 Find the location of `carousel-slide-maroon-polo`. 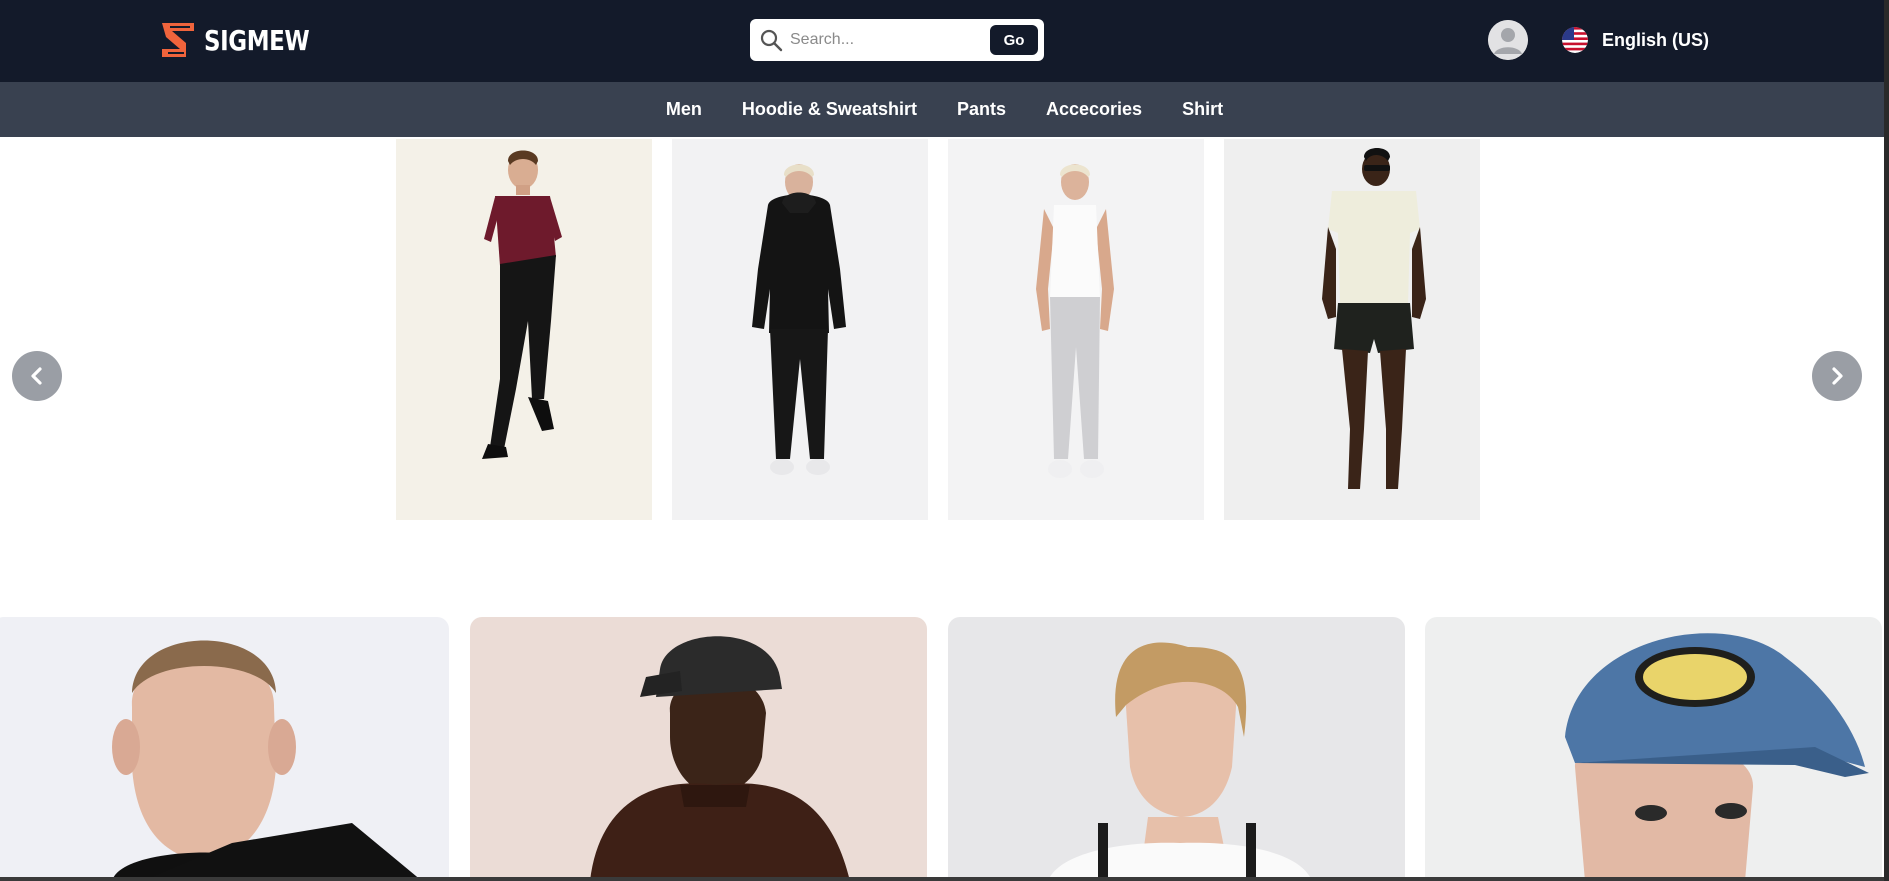

carousel-slide-maroon-polo is located at coordinates (524, 329).